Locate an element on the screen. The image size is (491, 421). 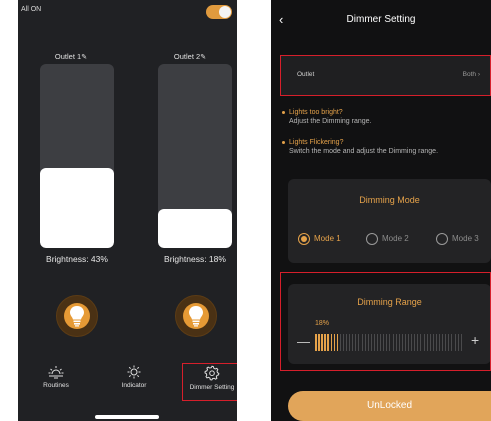
dimmer-setting-highlight-box is located at coordinates (209, 382).